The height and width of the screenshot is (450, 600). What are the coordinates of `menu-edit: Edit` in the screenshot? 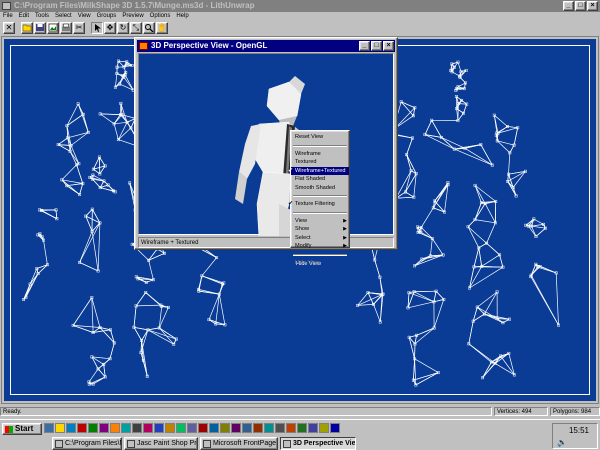 It's located at (24, 16).